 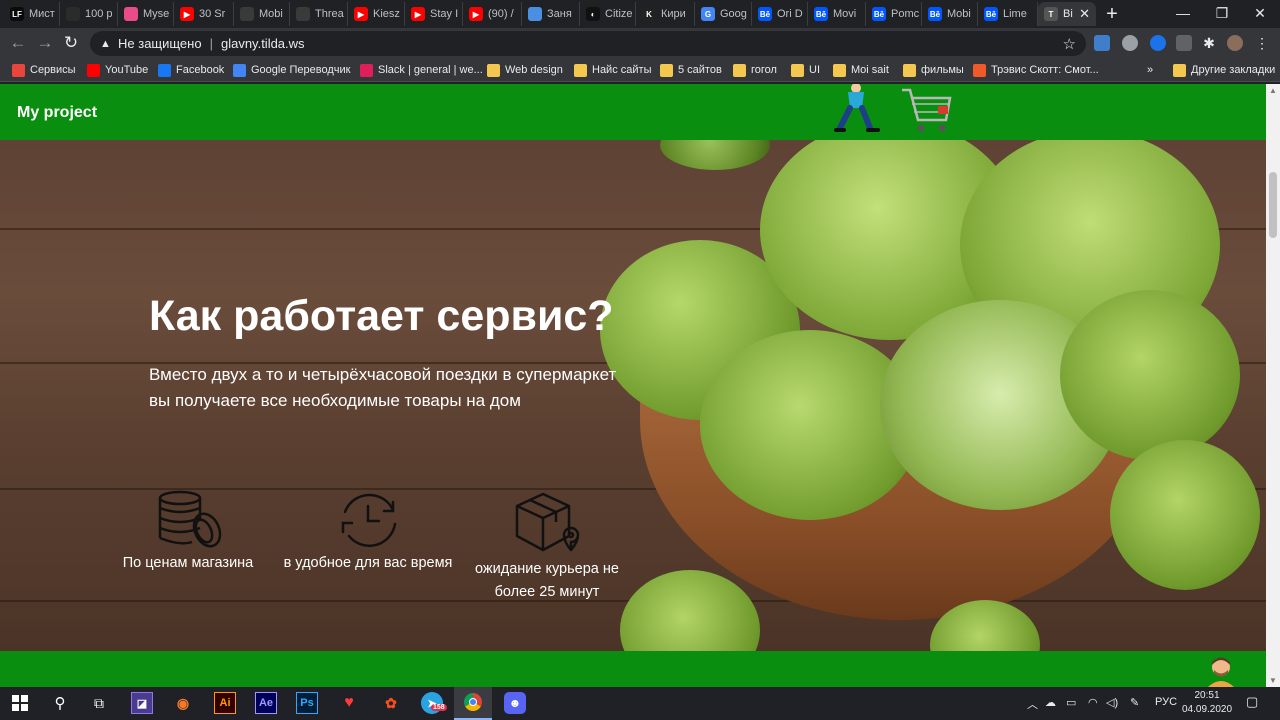 What do you see at coordinates (673, 14) in the screenshot?
I see `tab-title: Кири` at bounding box center [673, 14].